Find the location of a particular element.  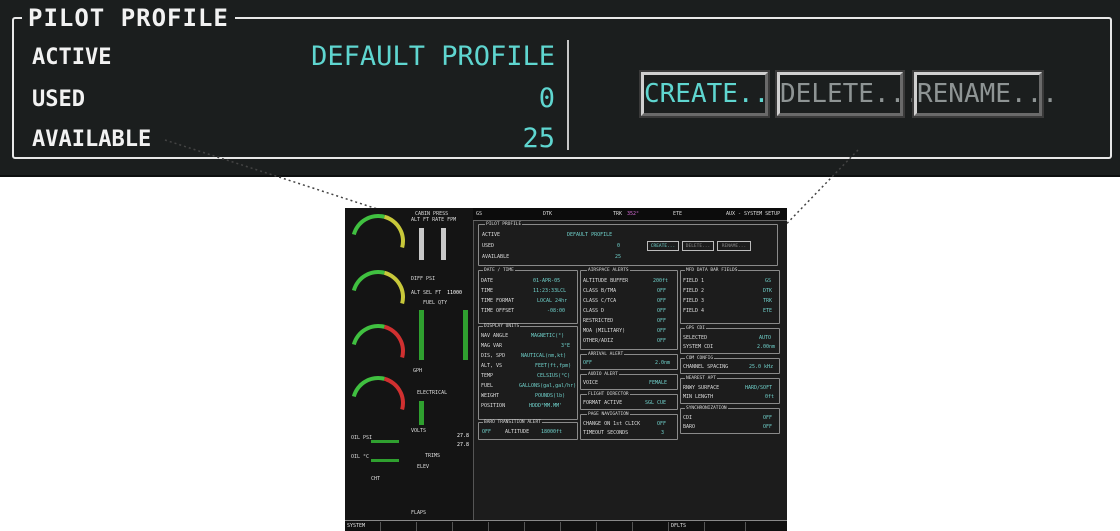

flaps-label: FLAPS is located at coordinates (419, 513).